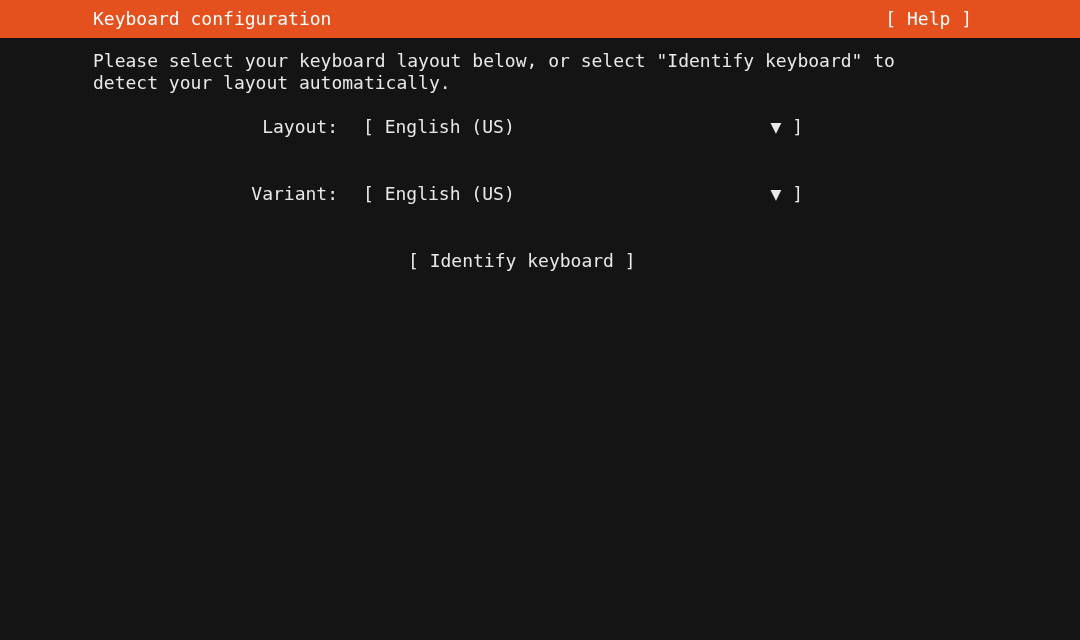 This screenshot has width=1080, height=640. I want to click on help-button: [ Help ], so click(928, 19).